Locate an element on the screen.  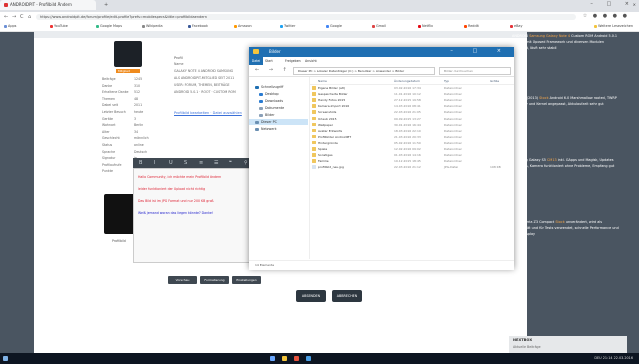
toolbar-button: ≡ is located at coordinates (201, 163).